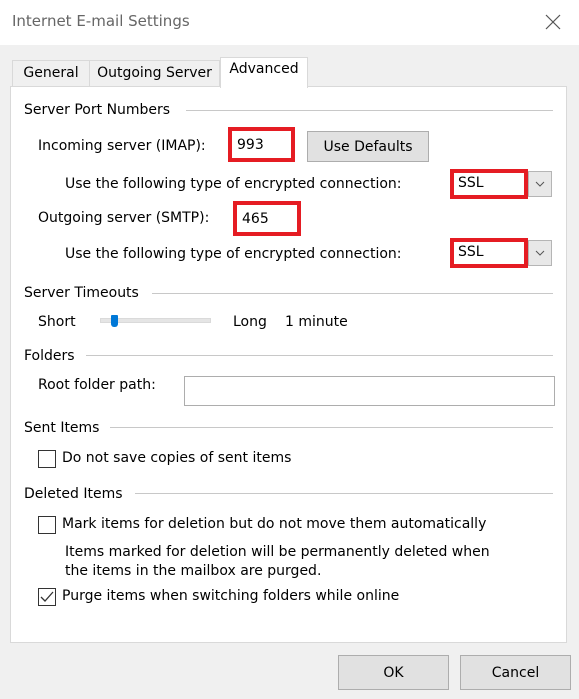 This screenshot has height=699, width=579. Describe the element at coordinates (97, 385) in the screenshot. I see `root-folder-path-label: Root folder path:` at that location.